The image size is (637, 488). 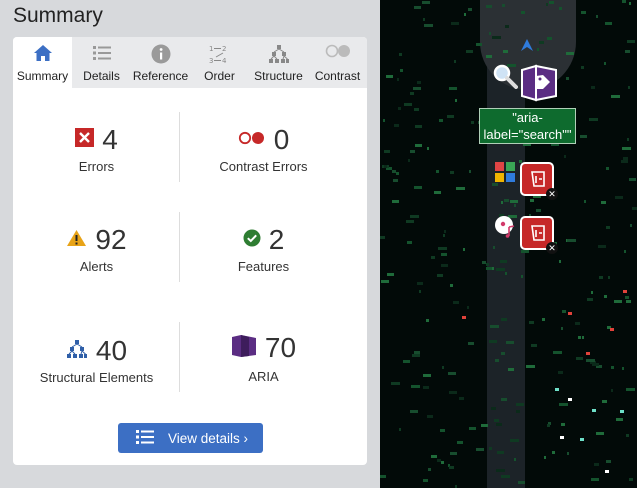 I want to click on errors-label: Errors, so click(x=96, y=166).